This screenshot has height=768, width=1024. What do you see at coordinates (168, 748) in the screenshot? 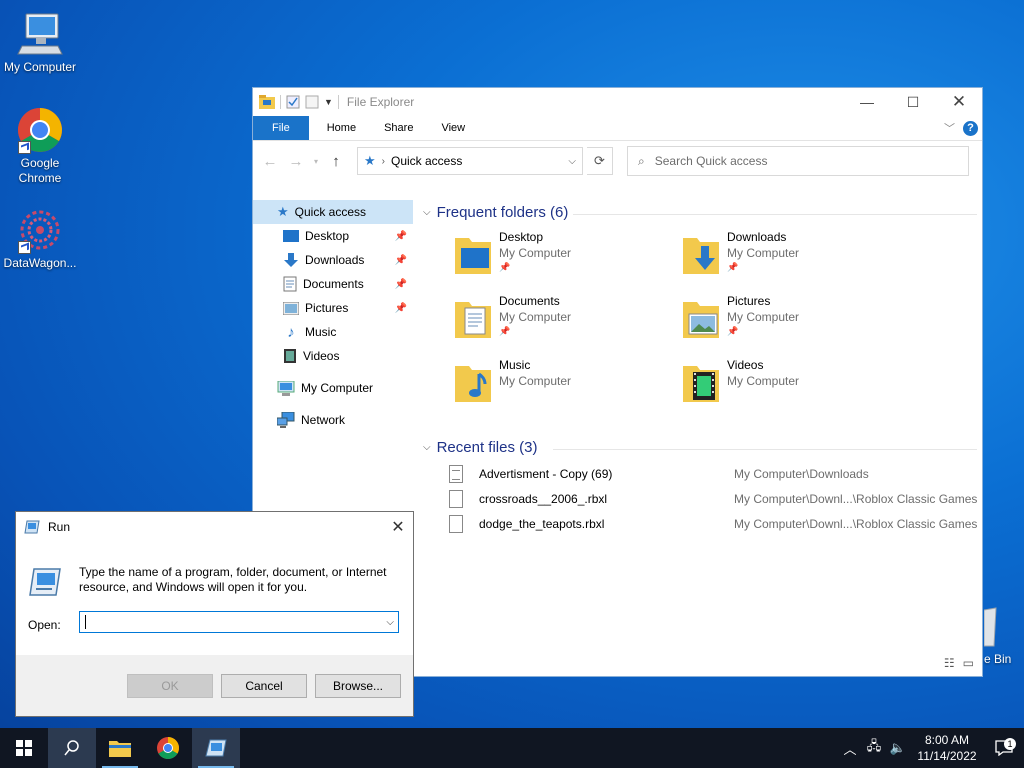
I see `taskbar-google-chrome` at bounding box center [168, 748].